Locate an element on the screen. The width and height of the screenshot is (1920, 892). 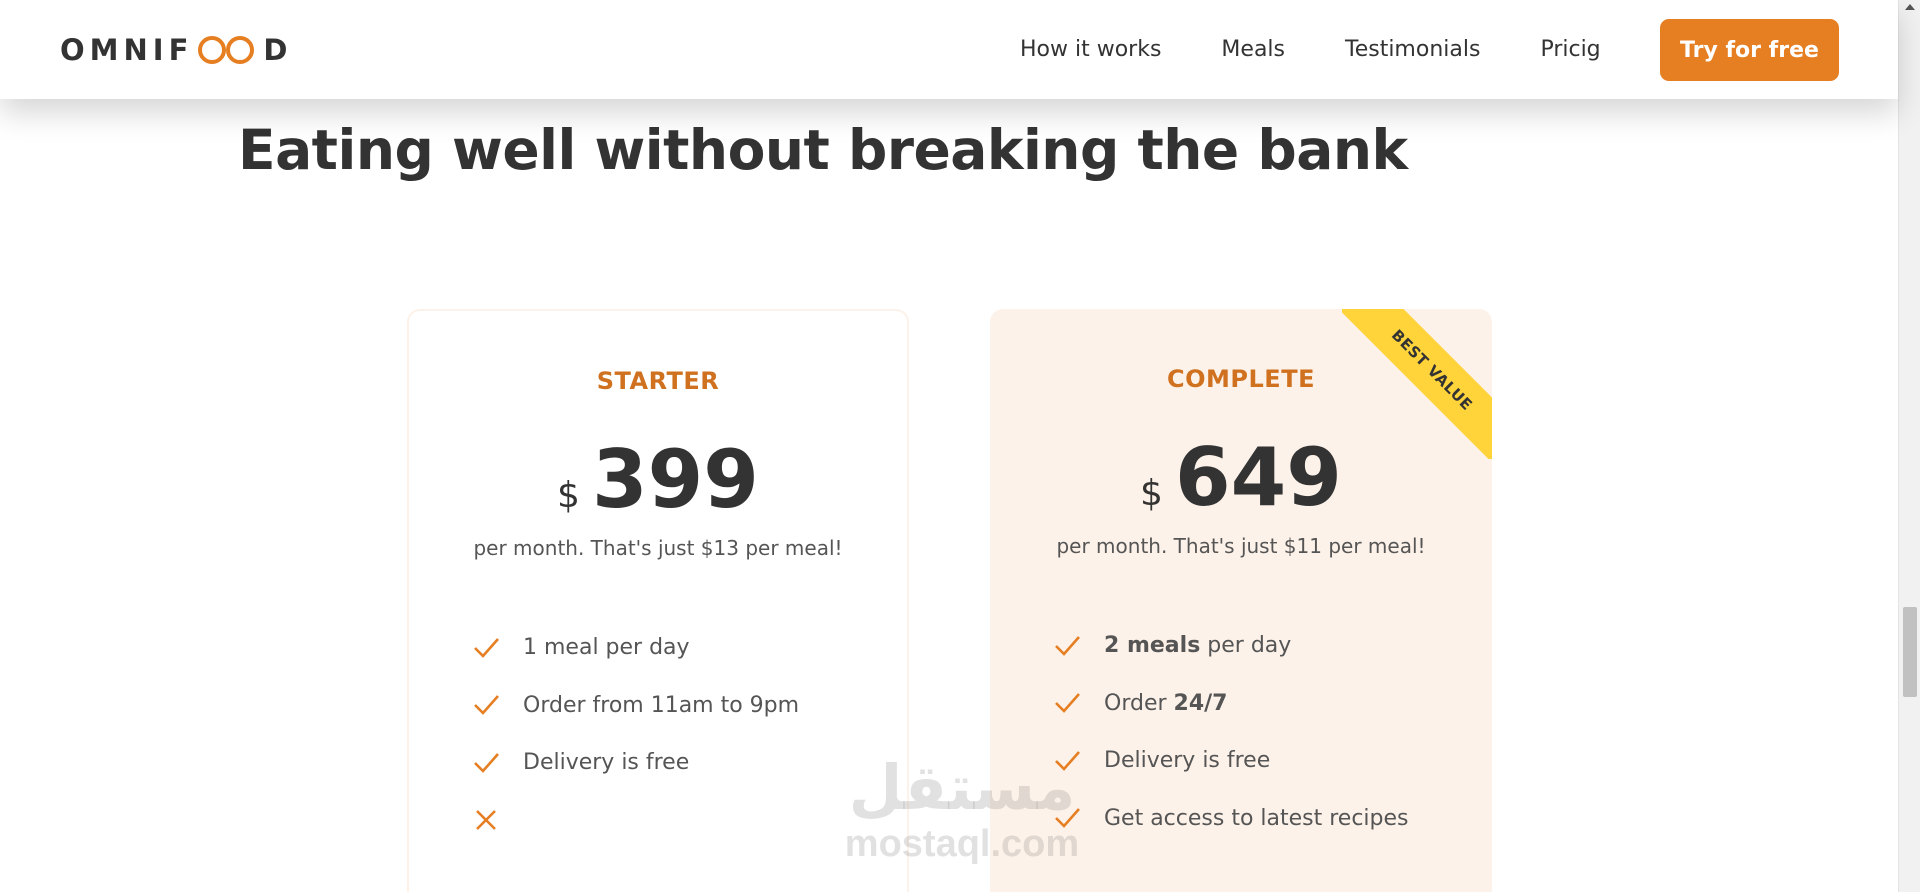
feature-item: 2 meals per day is located at coordinates (1230, 646).